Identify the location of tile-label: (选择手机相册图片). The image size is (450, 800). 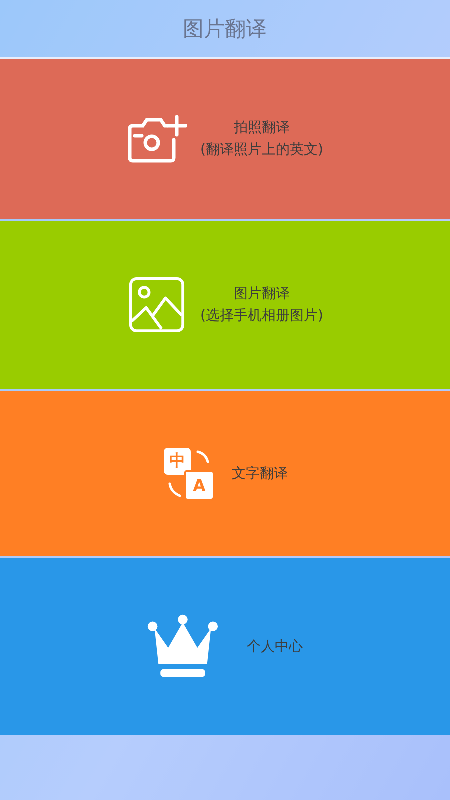
(262, 316).